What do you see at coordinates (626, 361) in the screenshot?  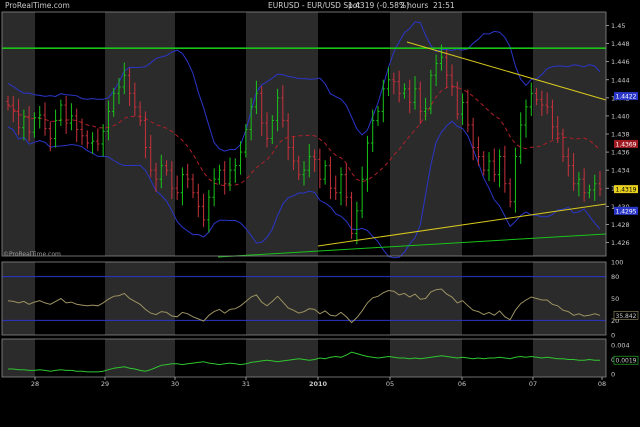 I see `momentum-value-label: 0.0019` at bounding box center [626, 361].